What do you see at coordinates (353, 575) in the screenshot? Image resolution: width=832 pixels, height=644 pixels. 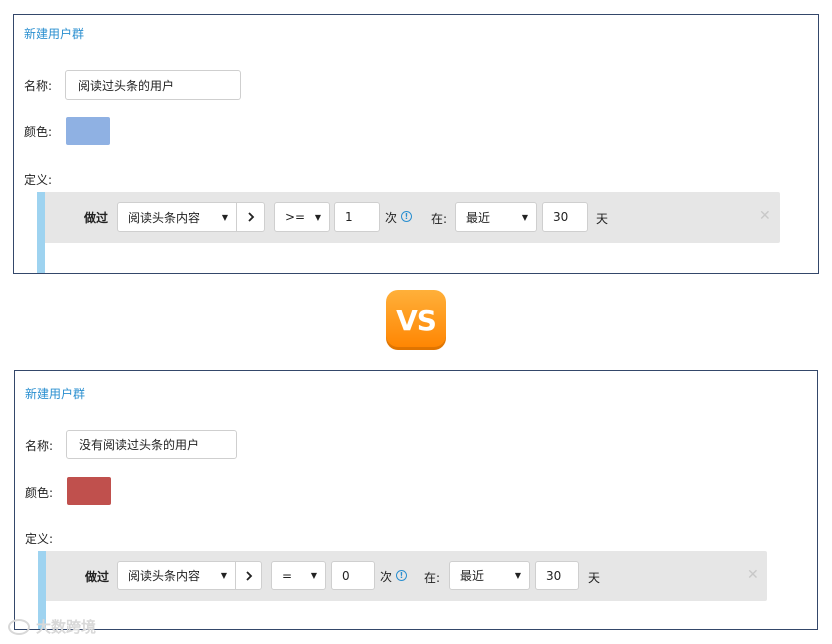 I see `count-input: 0` at bounding box center [353, 575].